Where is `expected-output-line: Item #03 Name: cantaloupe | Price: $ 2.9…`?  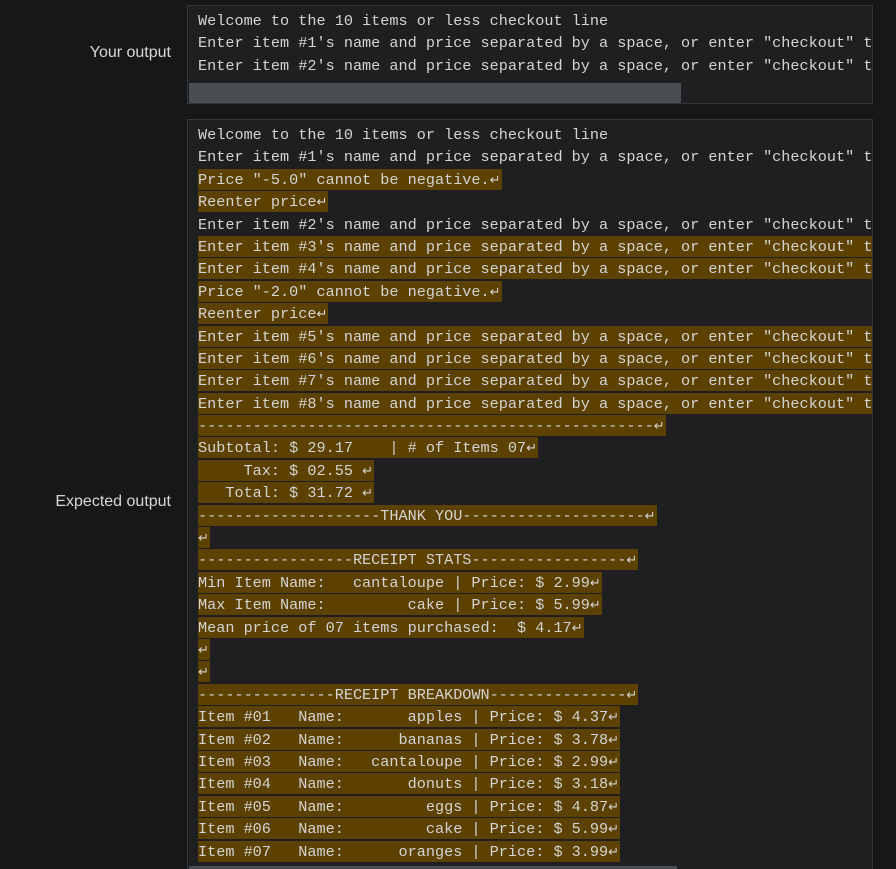 expected-output-line: Item #03 Name: cantaloupe | Price: $ 2.9… is located at coordinates (535, 761).